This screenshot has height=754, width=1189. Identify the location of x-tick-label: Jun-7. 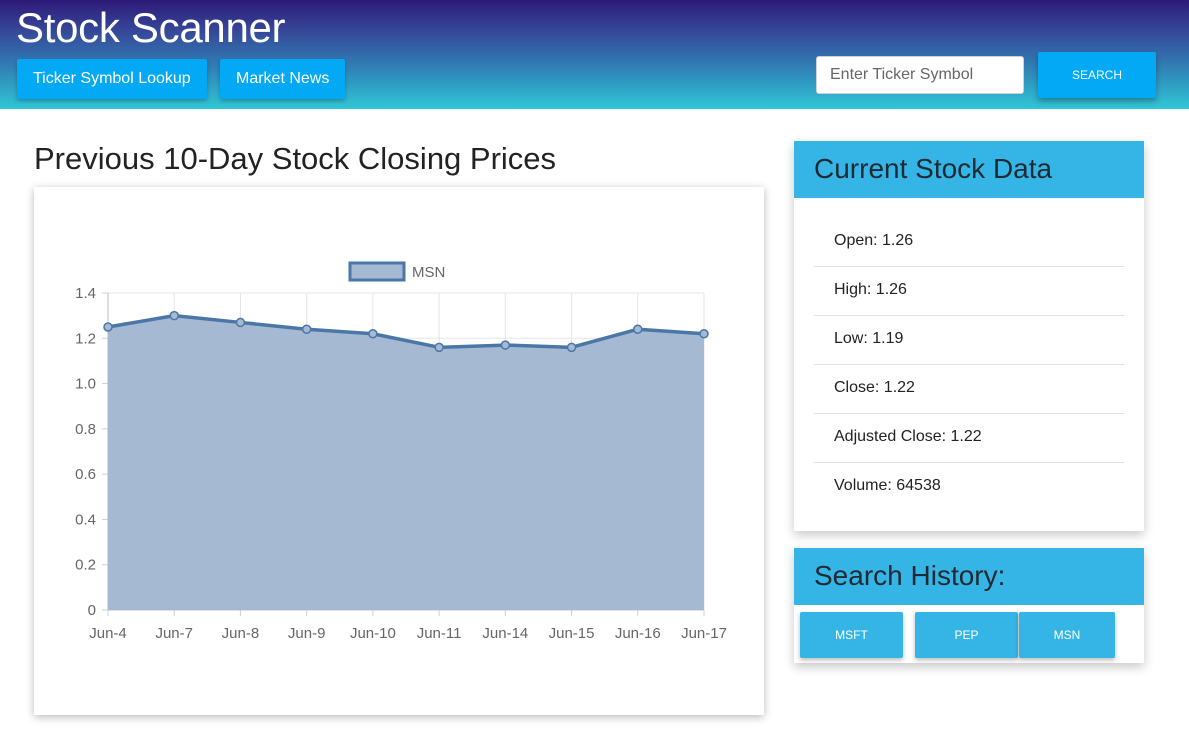
(174, 633).